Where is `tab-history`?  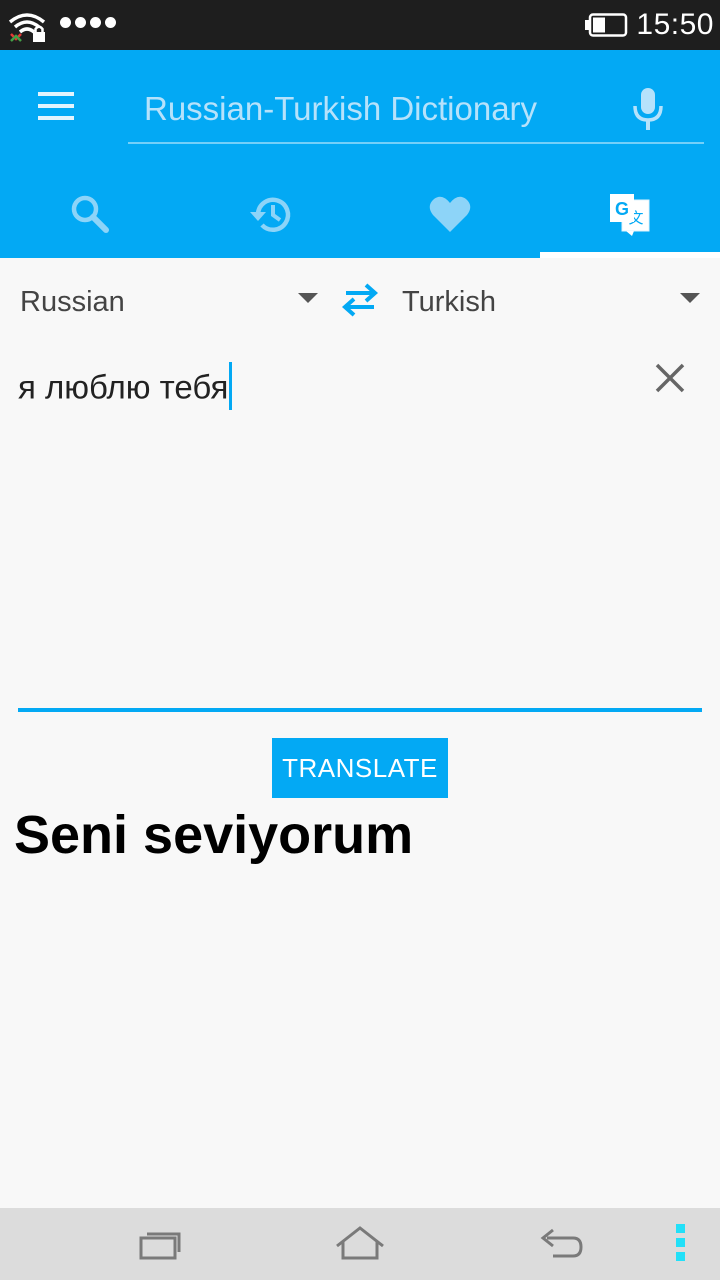 tab-history is located at coordinates (270, 214).